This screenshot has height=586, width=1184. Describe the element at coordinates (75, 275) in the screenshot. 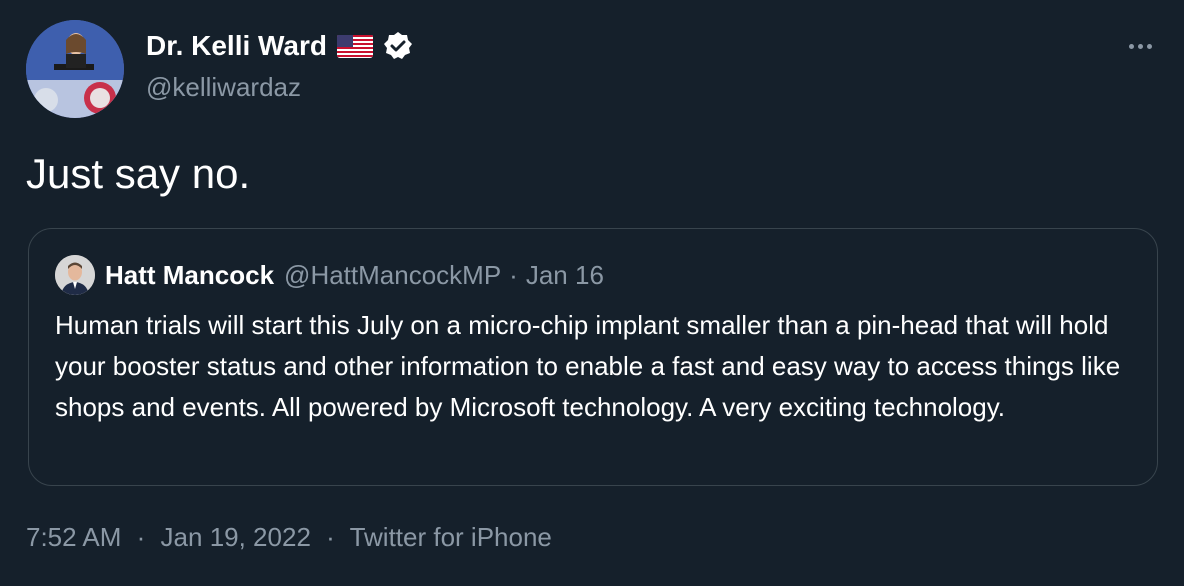

I see `quoted-avatar` at that location.